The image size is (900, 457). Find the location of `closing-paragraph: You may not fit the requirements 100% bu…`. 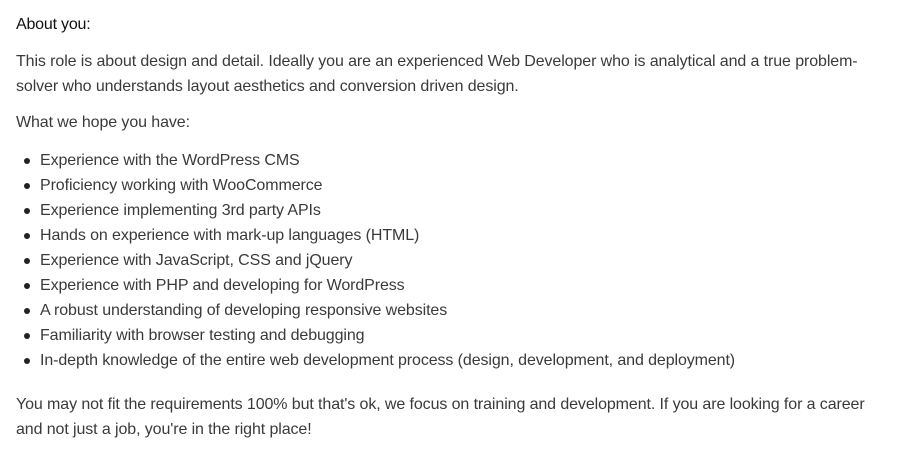

closing-paragraph: You may not fit the requirements 100% bu… is located at coordinates (440, 417).